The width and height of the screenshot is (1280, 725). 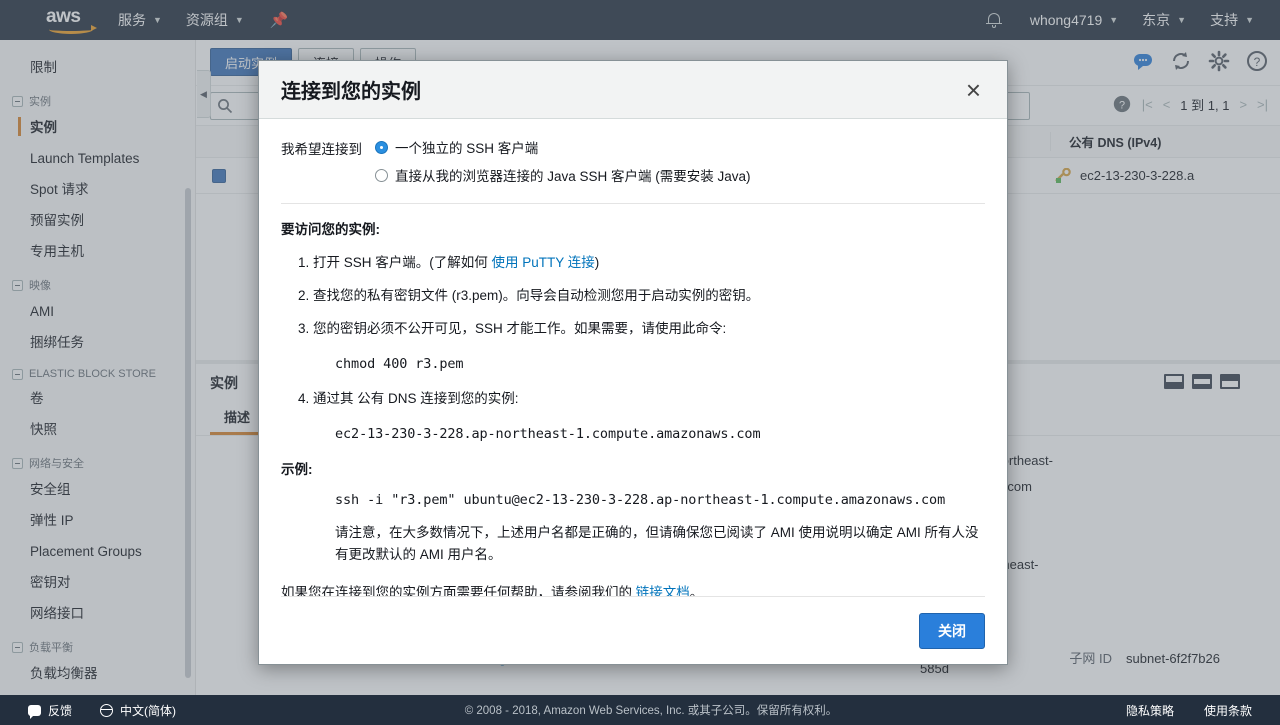 I want to click on connect-step-3: 您的密钥必须不公开可见，SSH 才能工作。如果需要，请使用此命令:, so click(x=649, y=329).